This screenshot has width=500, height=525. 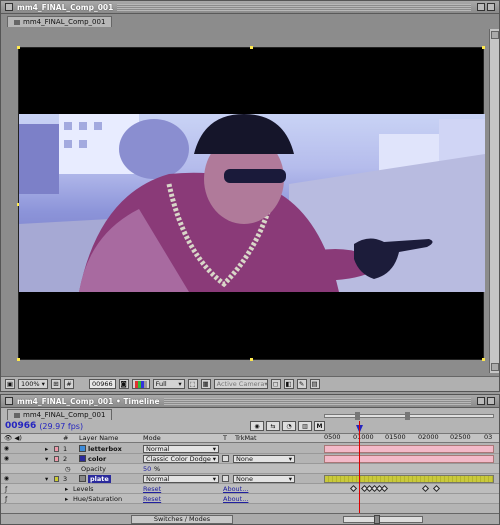 I want to click on blend-mode-dropdown: Classic Color Dodge ▾, so click(x=181, y=458).